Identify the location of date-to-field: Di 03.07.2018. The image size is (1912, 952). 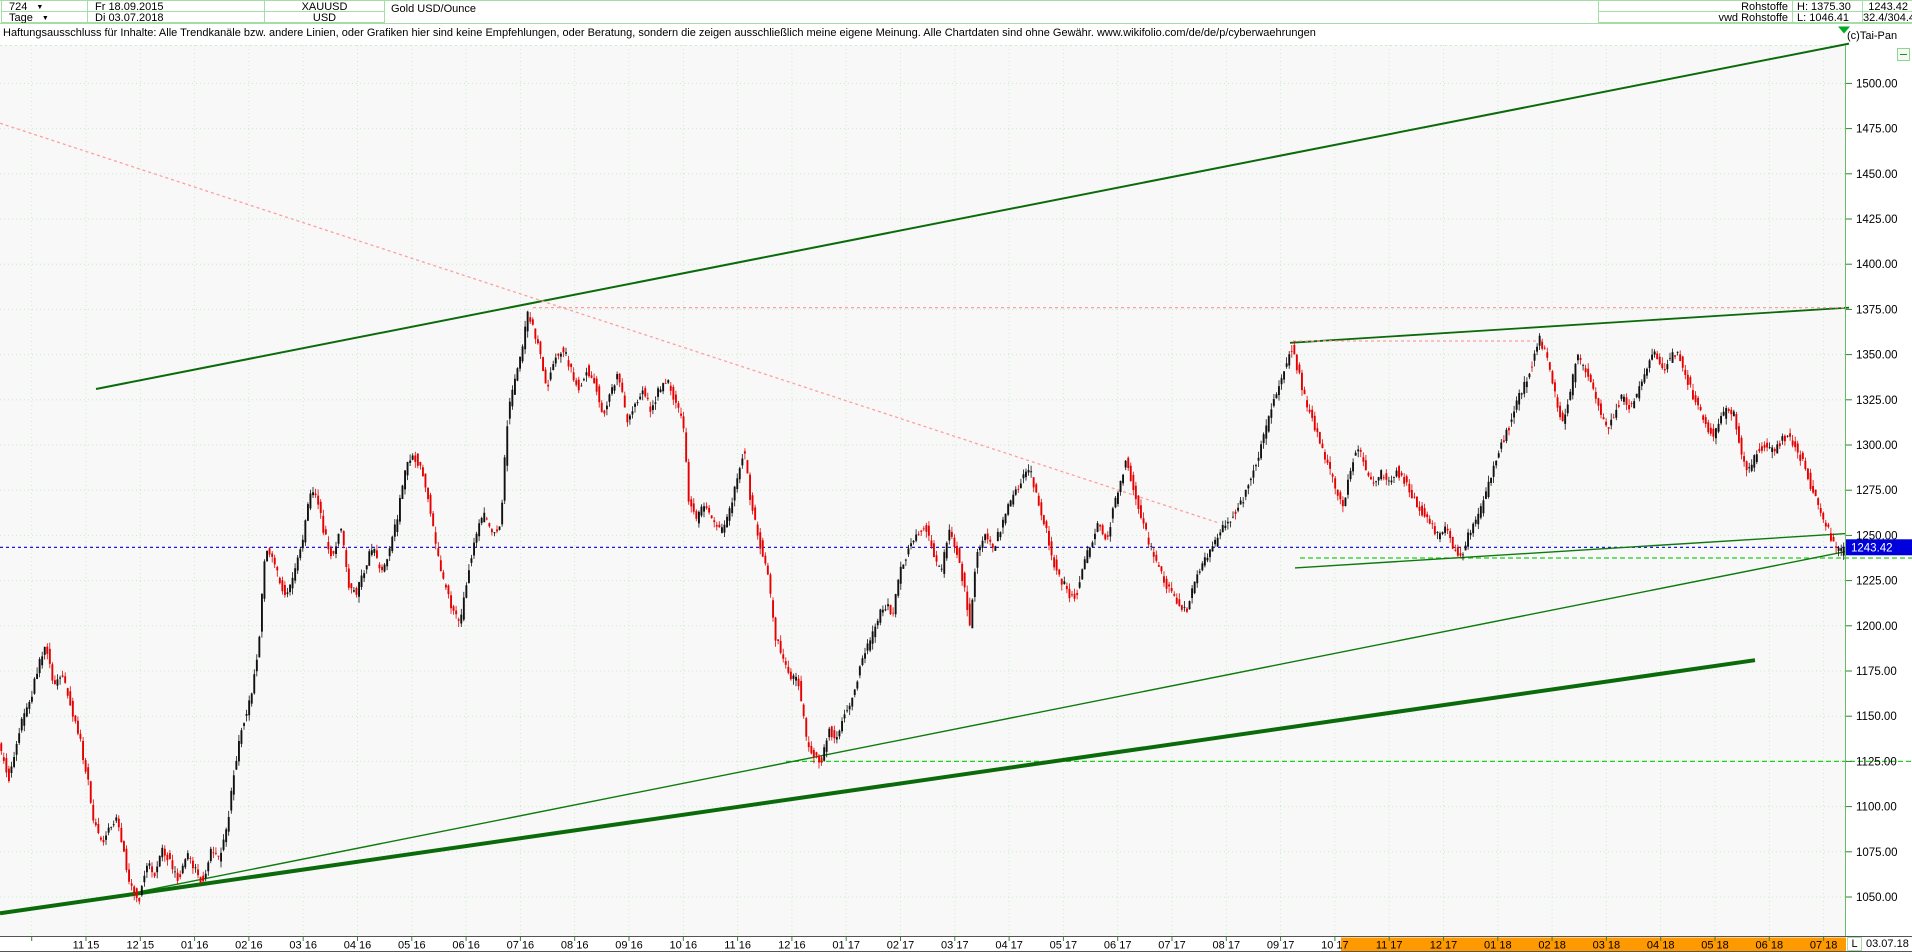
(176, 18).